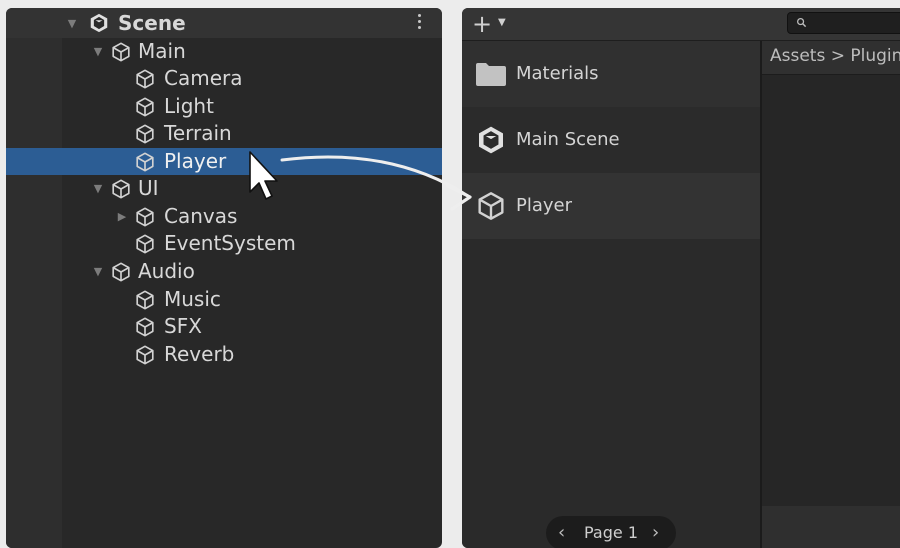 The image size is (900, 548). I want to click on hierarchy-item-label: Reverb, so click(199, 354).